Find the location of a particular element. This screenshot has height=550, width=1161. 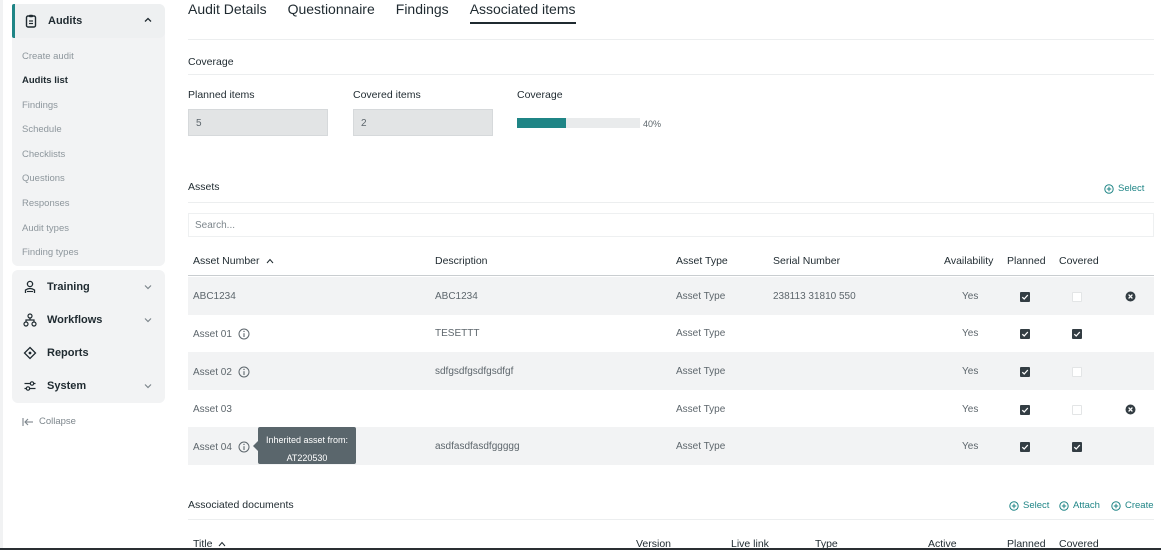

collapse-button: Collapse is located at coordinates (49, 421).